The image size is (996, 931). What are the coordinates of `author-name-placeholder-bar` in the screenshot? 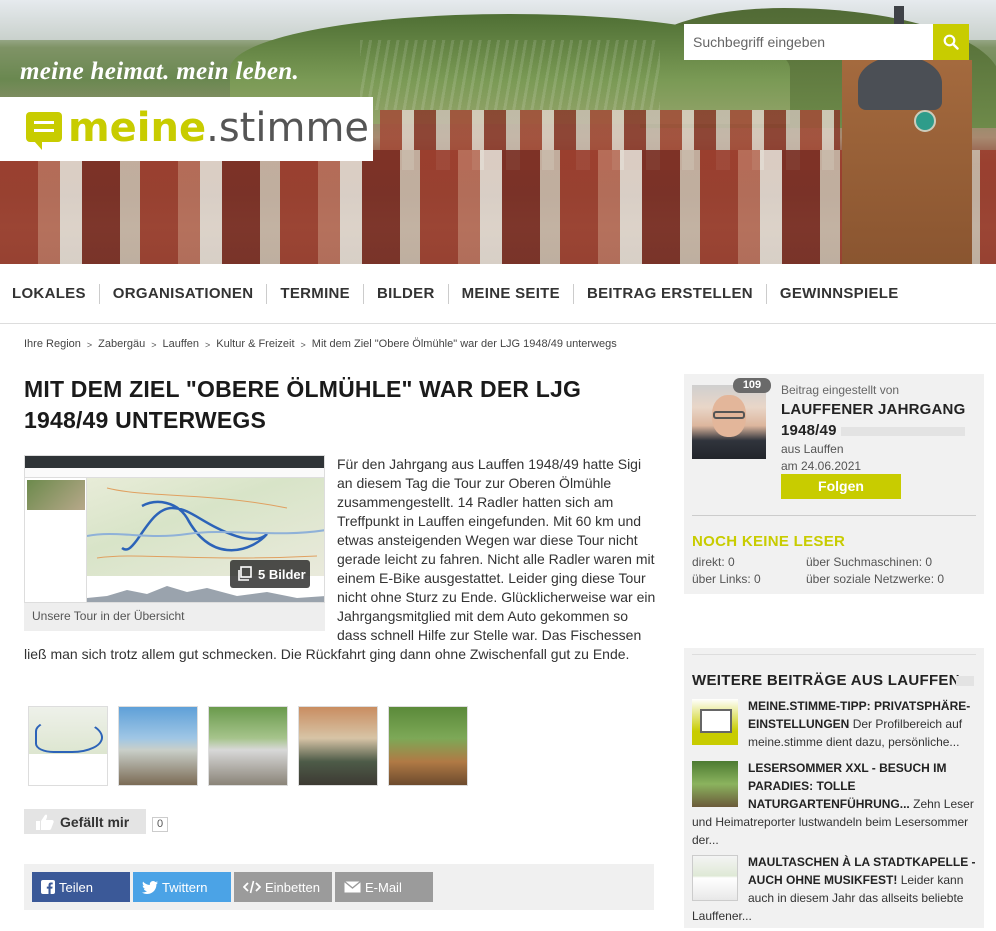 It's located at (902, 431).